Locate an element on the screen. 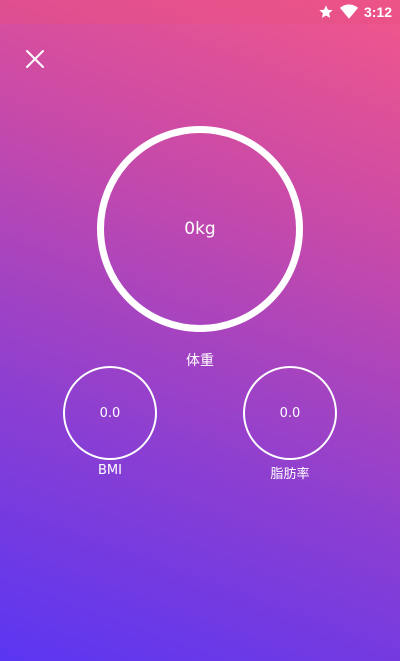 The height and width of the screenshot is (661, 400). star-icon is located at coordinates (326, 12).